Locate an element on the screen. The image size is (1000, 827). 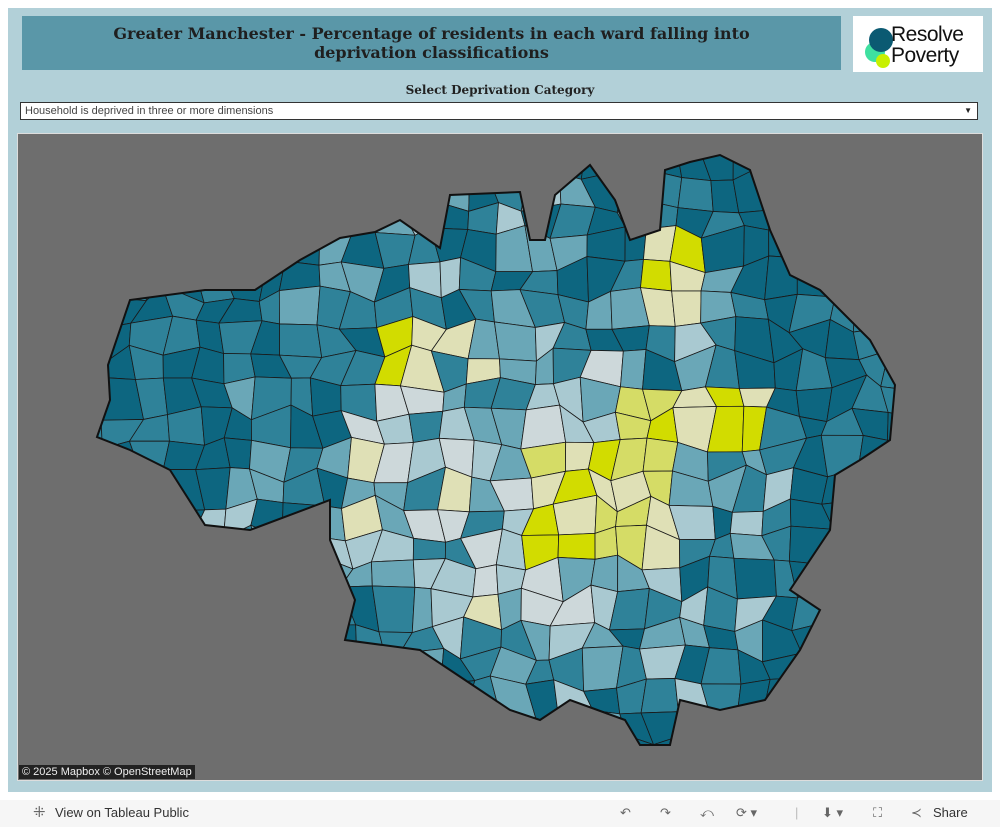
map-attribution: © 2025 Mapbox © OpenStreetMap is located at coordinates (107, 772).